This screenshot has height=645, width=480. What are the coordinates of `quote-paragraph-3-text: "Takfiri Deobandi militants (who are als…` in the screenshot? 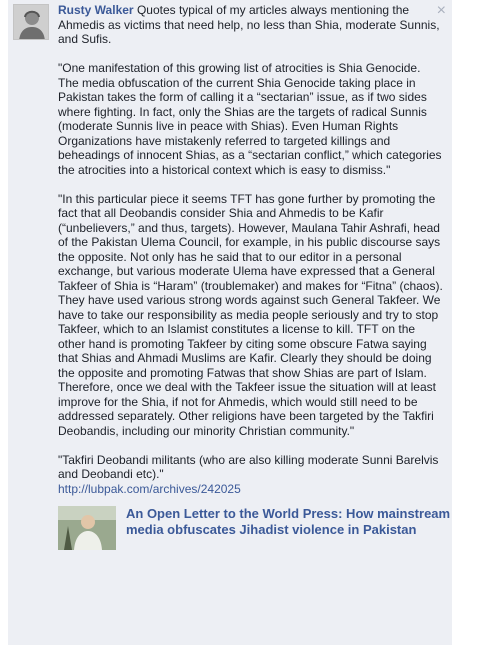 It's located at (248, 467).